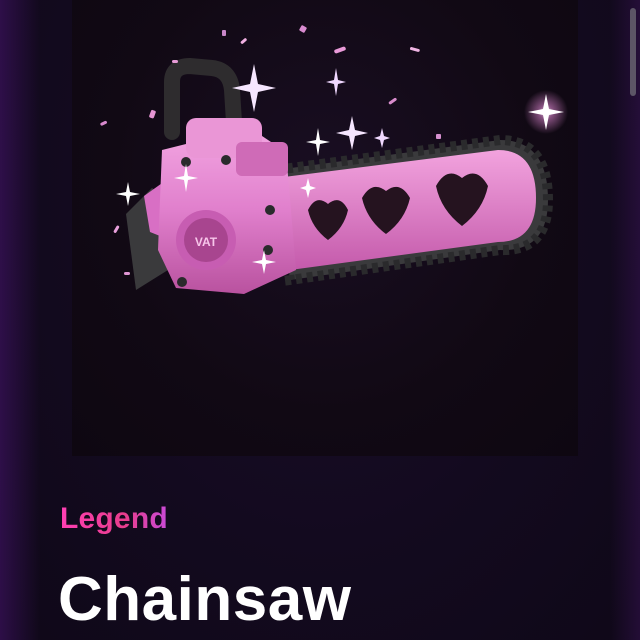 This screenshot has height=640, width=640. I want to click on engine-body: VAT, so click(227, 206).